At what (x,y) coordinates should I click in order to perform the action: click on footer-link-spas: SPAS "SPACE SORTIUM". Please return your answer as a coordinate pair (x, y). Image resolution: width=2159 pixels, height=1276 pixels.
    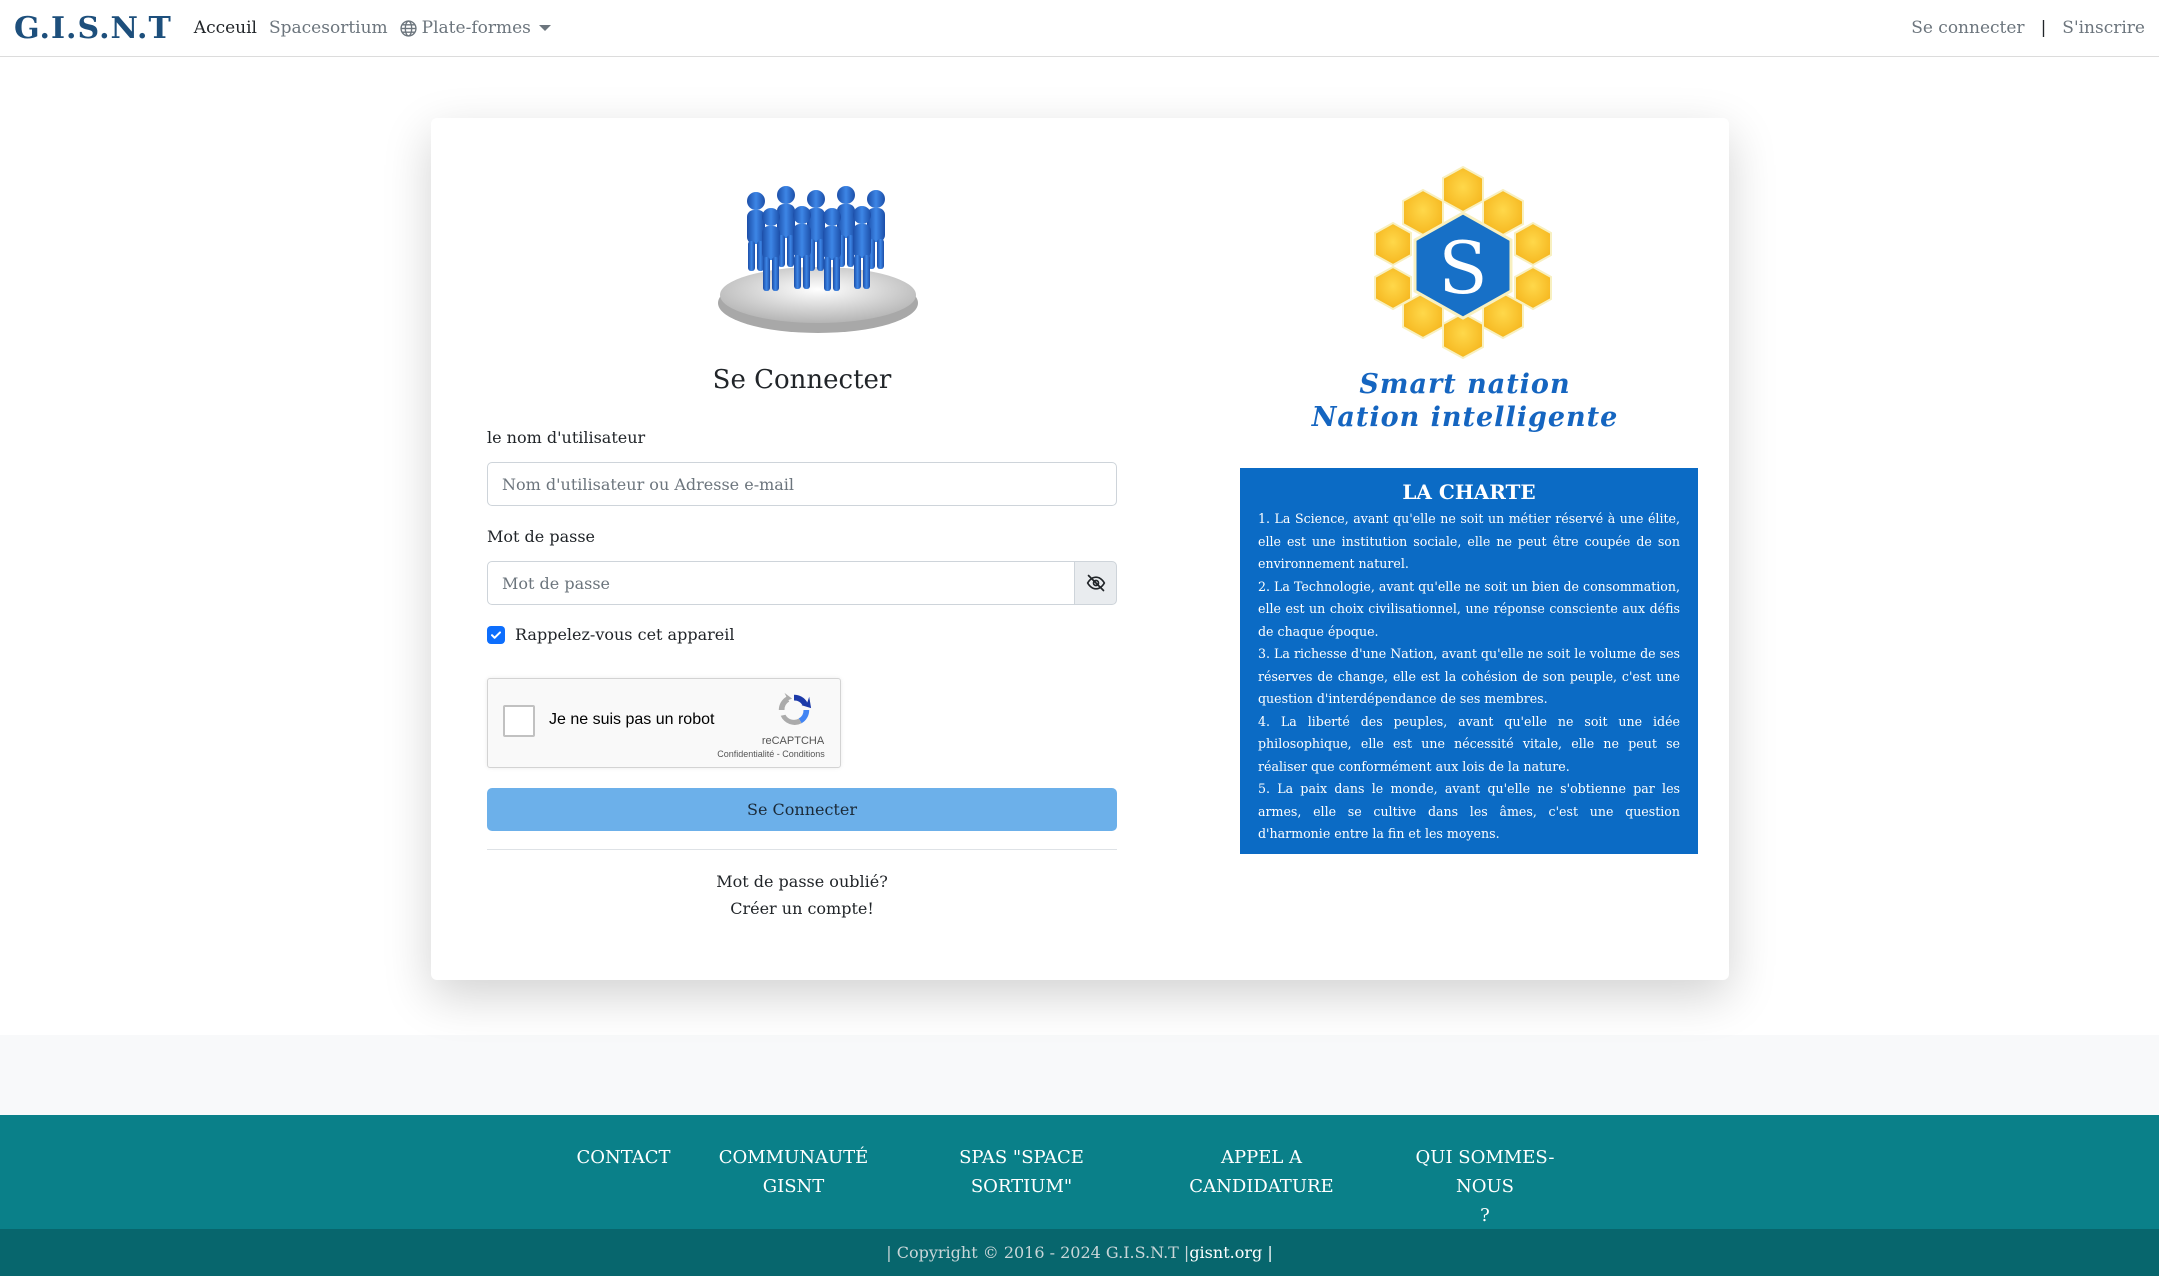
    Looking at the image, I should click on (1021, 1172).